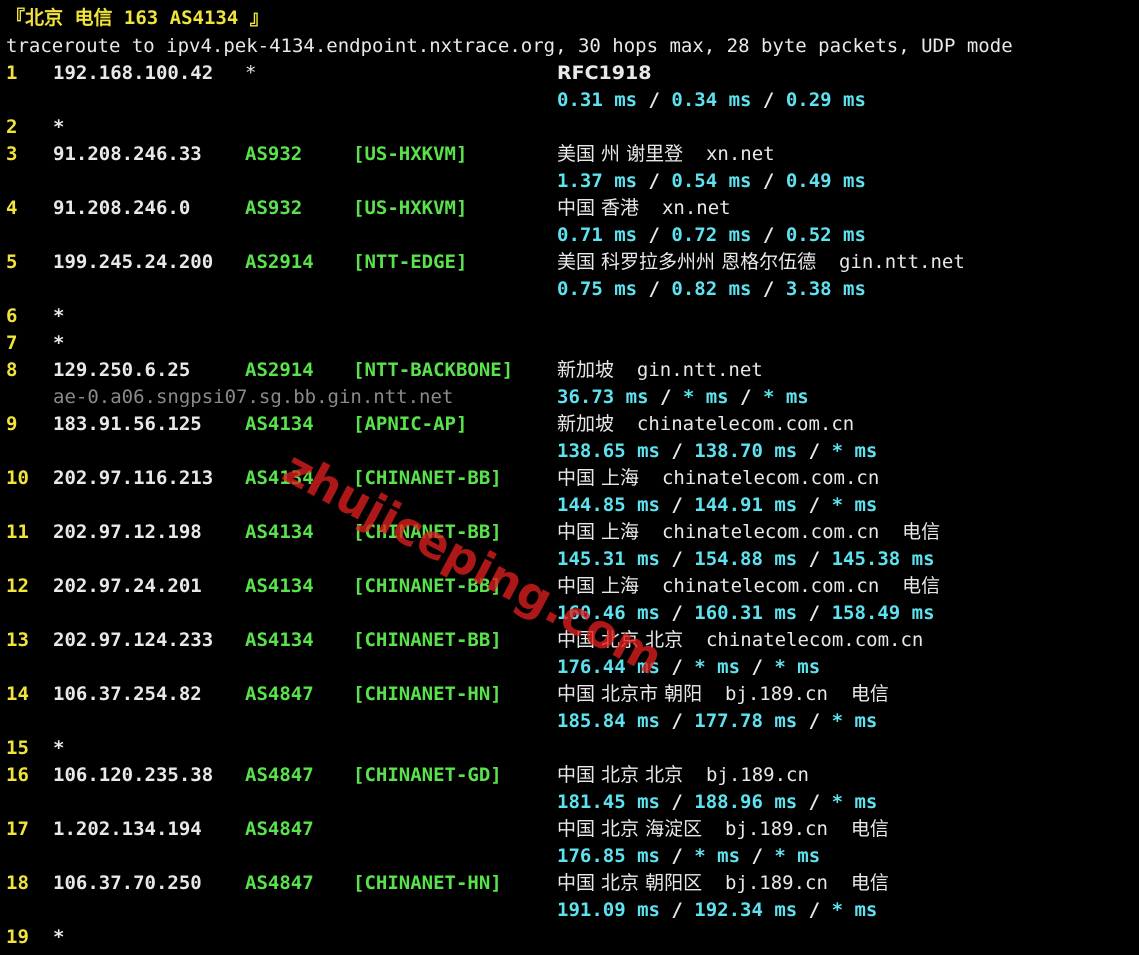  Describe the element at coordinates (608, 802) in the screenshot. I see `rtt-value: 181.45 ms` at that location.